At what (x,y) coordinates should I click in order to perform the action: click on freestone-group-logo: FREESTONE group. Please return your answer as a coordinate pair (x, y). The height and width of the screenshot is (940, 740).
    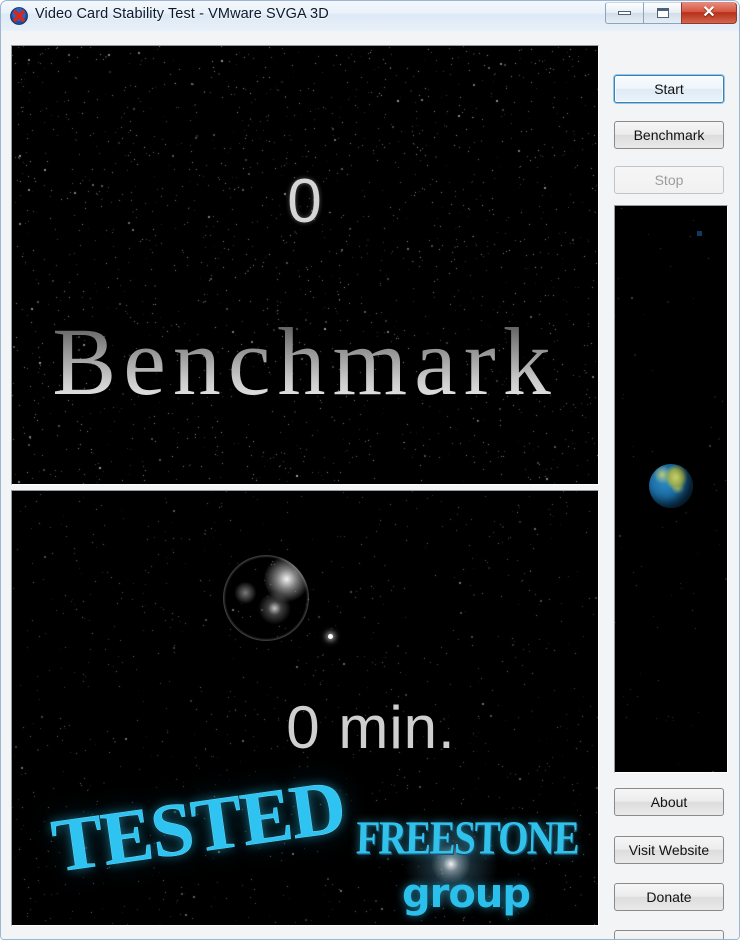
    Looking at the image, I should click on (467, 862).